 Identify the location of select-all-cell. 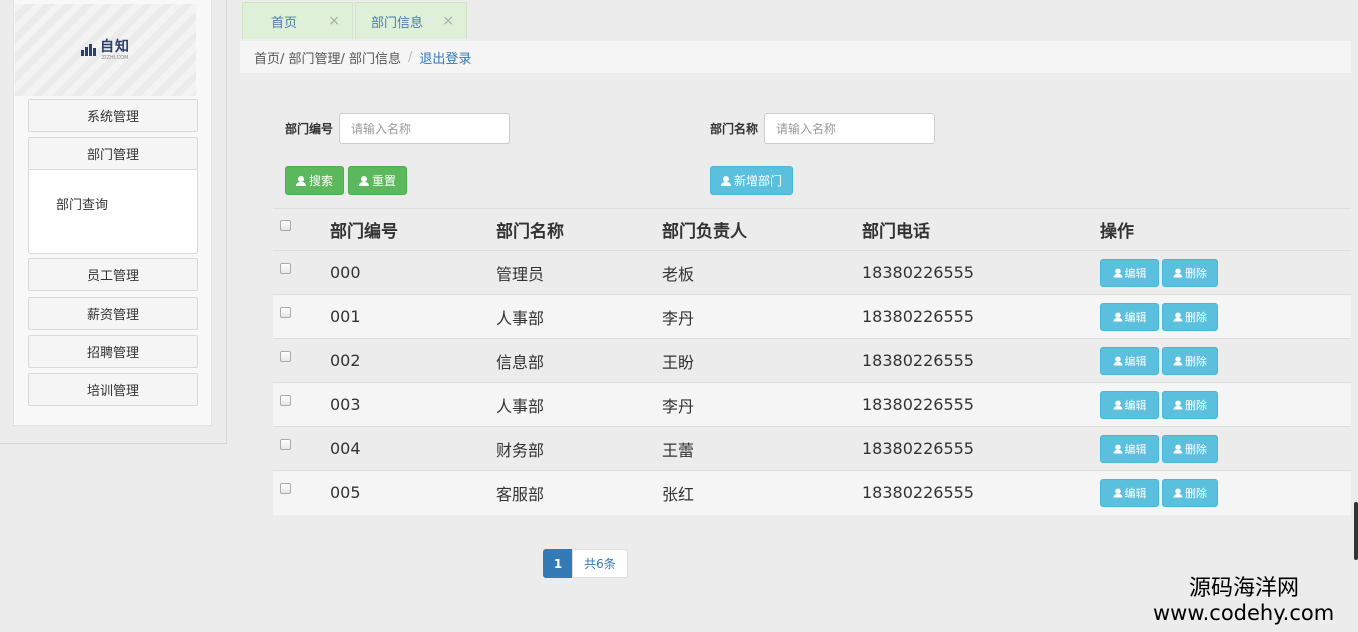
(301, 230).